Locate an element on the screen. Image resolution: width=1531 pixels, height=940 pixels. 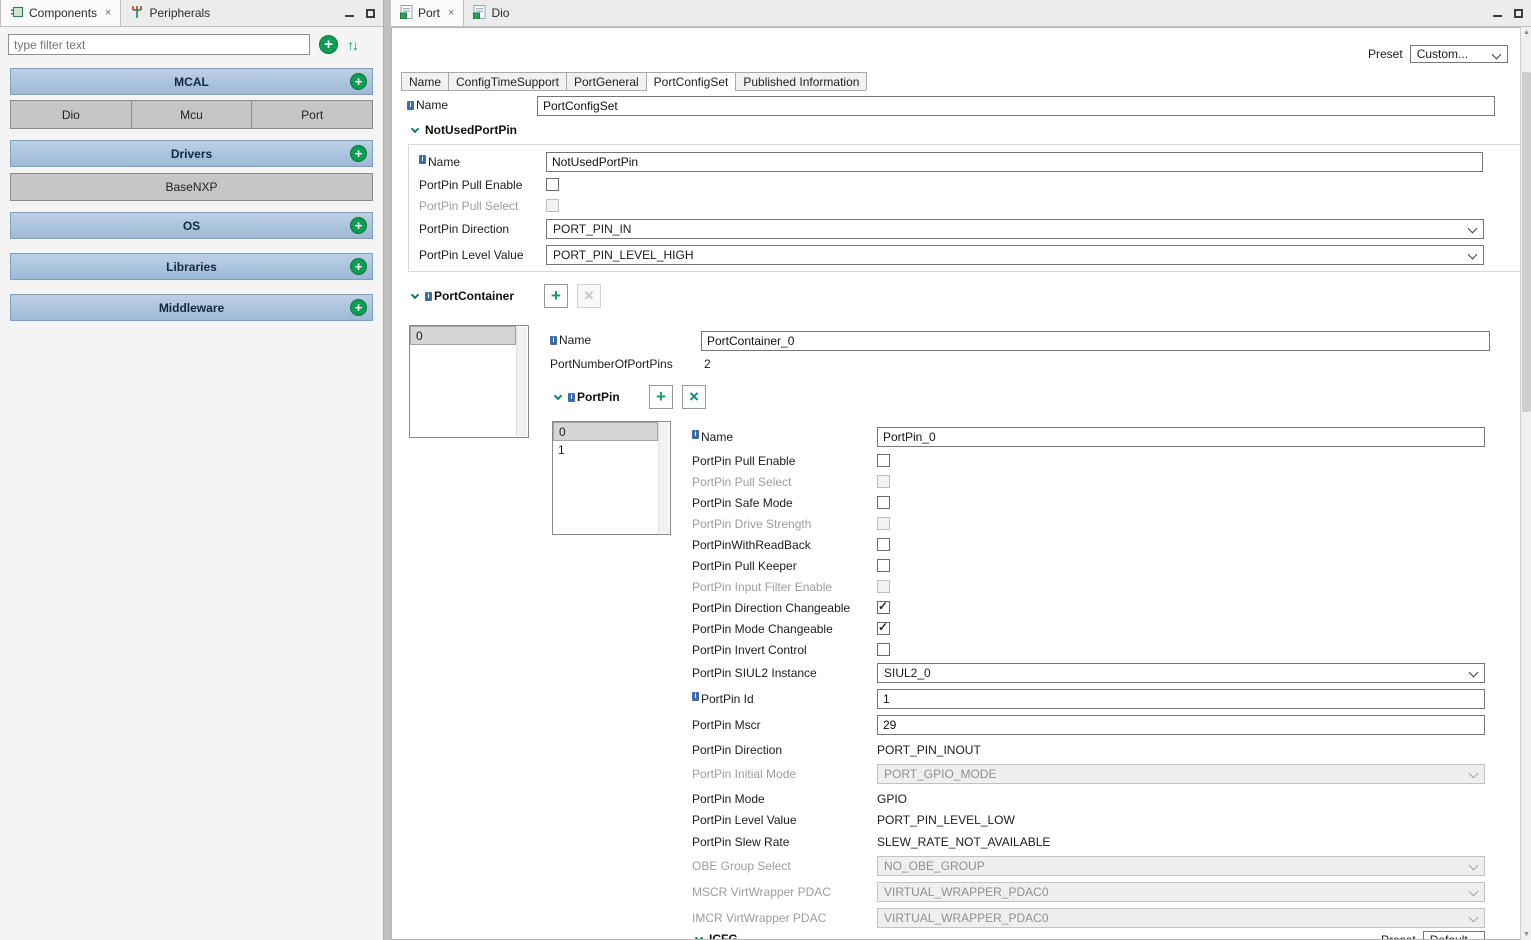
scroll-up-icon: ▲ is located at coordinates (1526, 32).